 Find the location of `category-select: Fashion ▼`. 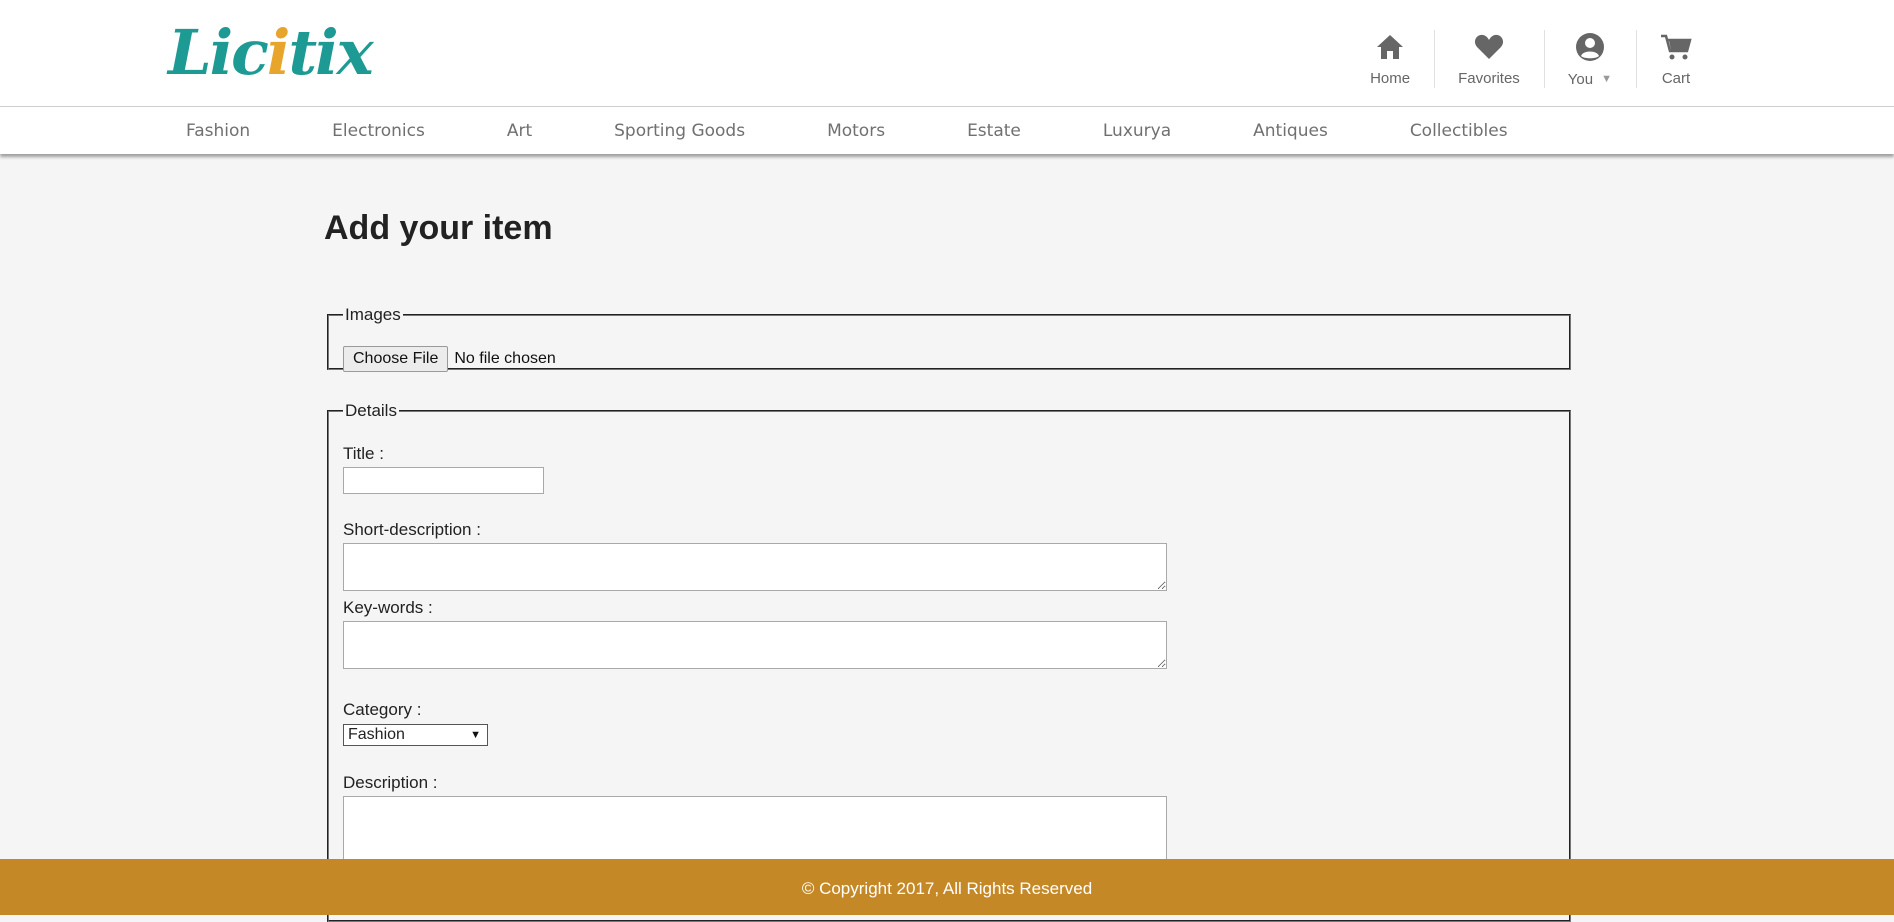

category-select: Fashion ▼ is located at coordinates (415, 735).